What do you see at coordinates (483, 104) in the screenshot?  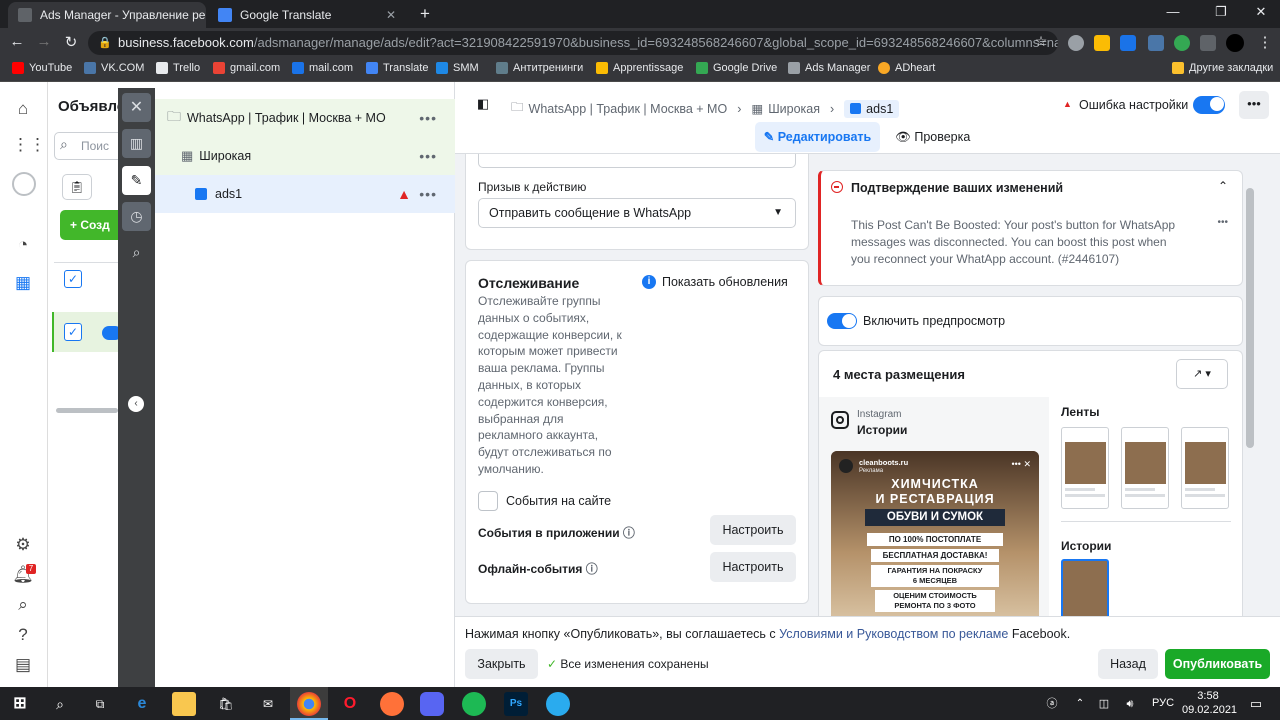 I see `sidebar-toggle-icon: ◧` at bounding box center [483, 104].